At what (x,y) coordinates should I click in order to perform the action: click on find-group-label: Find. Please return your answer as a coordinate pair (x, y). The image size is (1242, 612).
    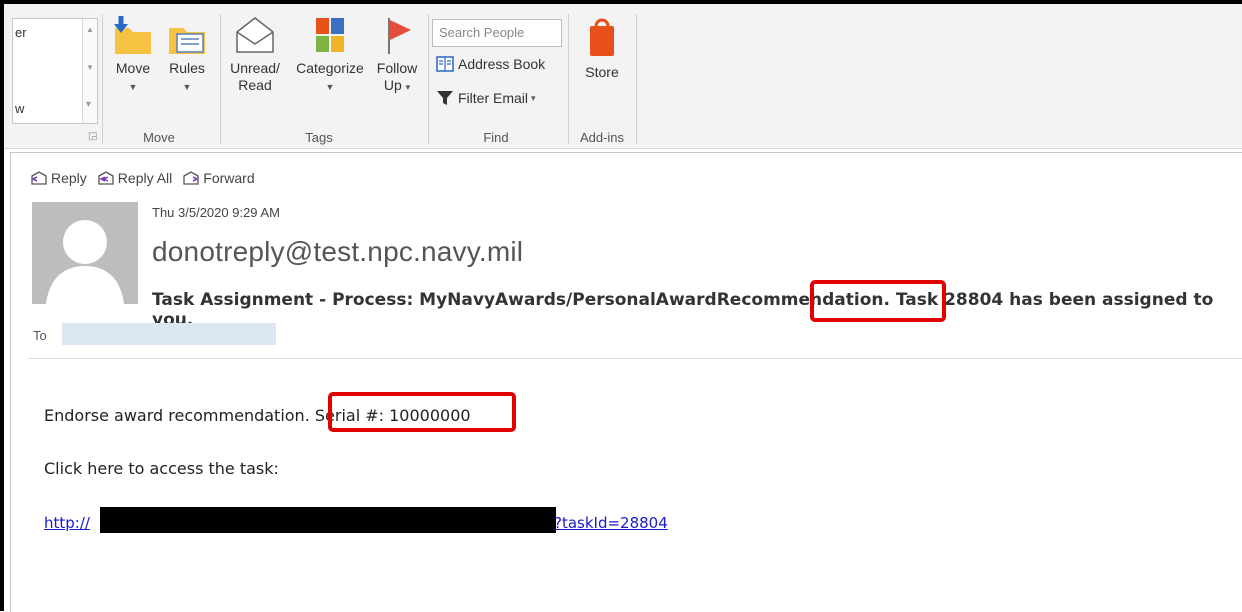
    Looking at the image, I should click on (496, 137).